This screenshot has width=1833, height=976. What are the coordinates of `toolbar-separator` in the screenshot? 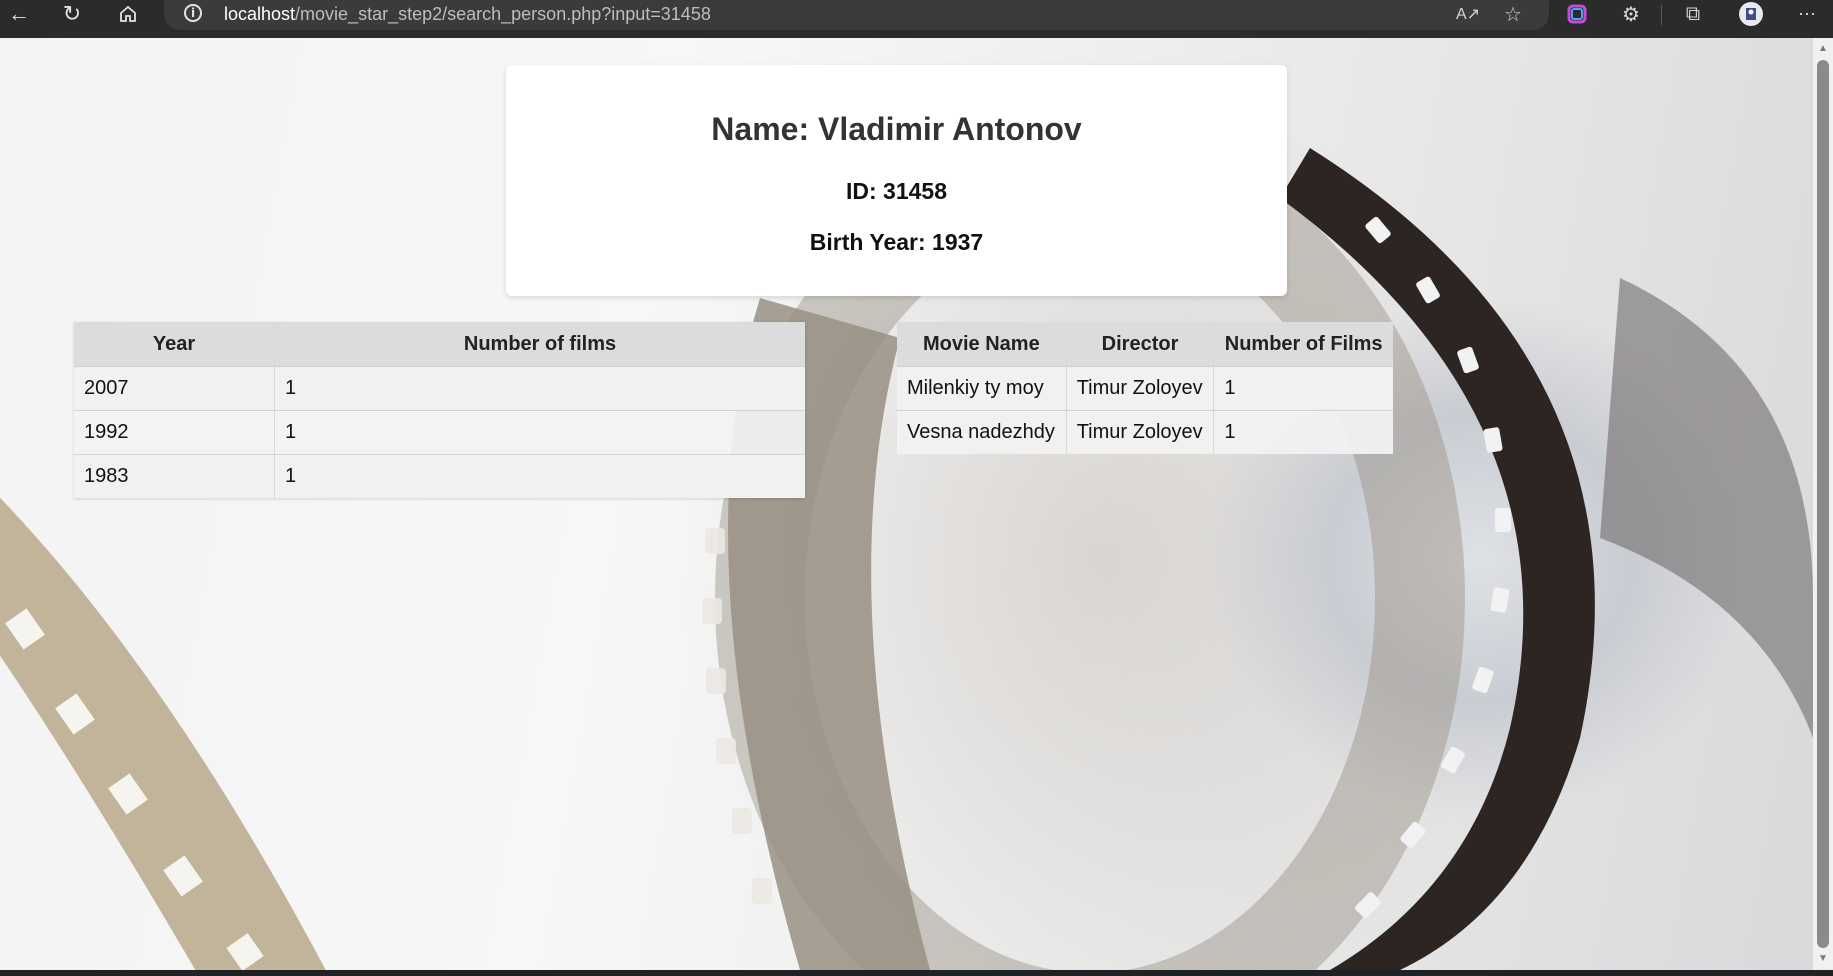 It's located at (1661, 15).